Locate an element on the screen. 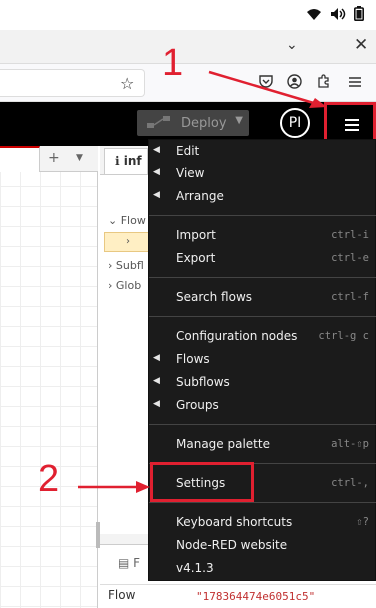 The width and height of the screenshot is (376, 608). deploy-caret-icon: ▼ is located at coordinates (239, 120).